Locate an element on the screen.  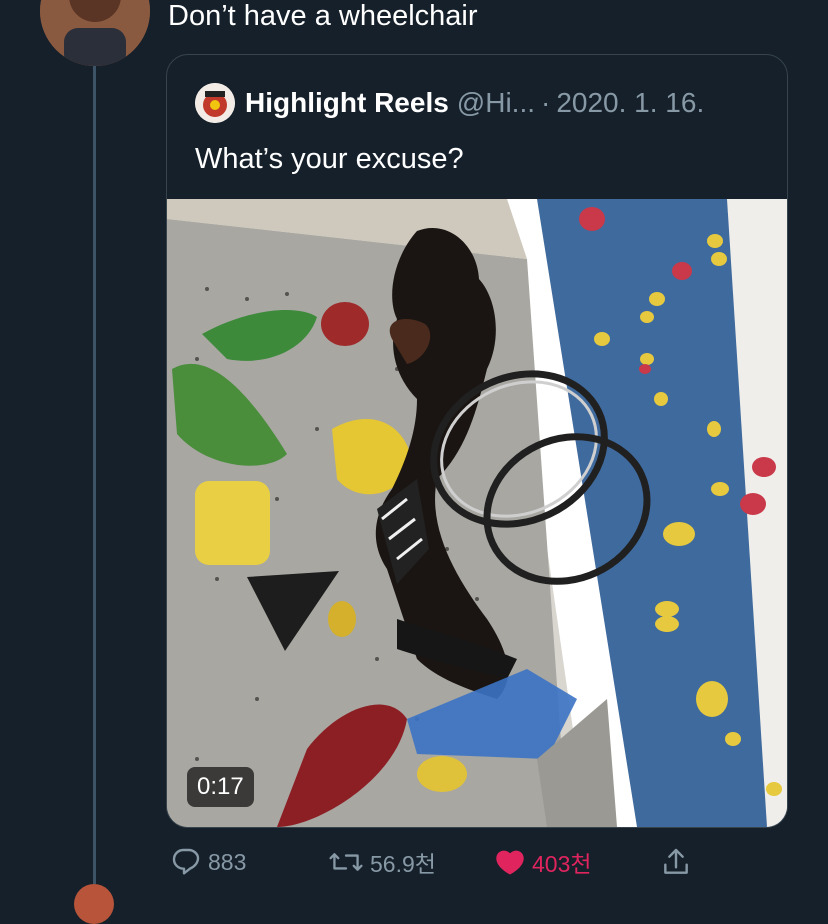
tweet-text: Don’t have a wheelchair is located at coordinates (323, 16).